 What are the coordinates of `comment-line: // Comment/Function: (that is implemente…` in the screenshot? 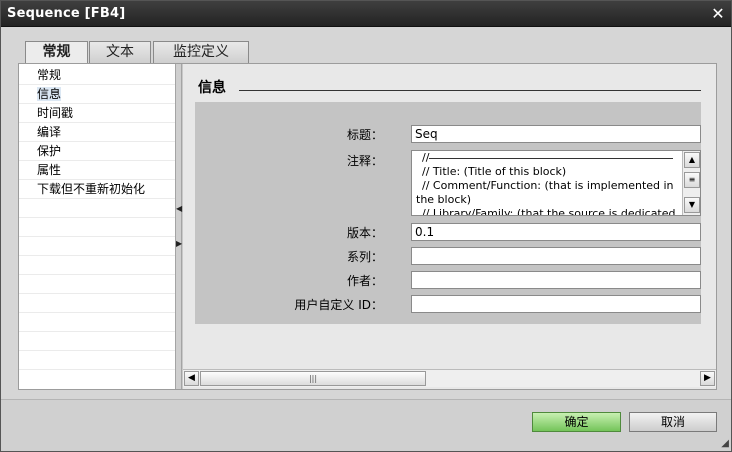 It's located at (548, 185).